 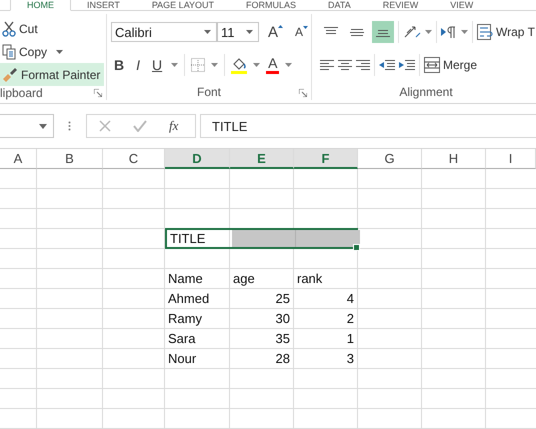 I want to click on wrap-text-button: Wrap T, so click(x=506, y=32).